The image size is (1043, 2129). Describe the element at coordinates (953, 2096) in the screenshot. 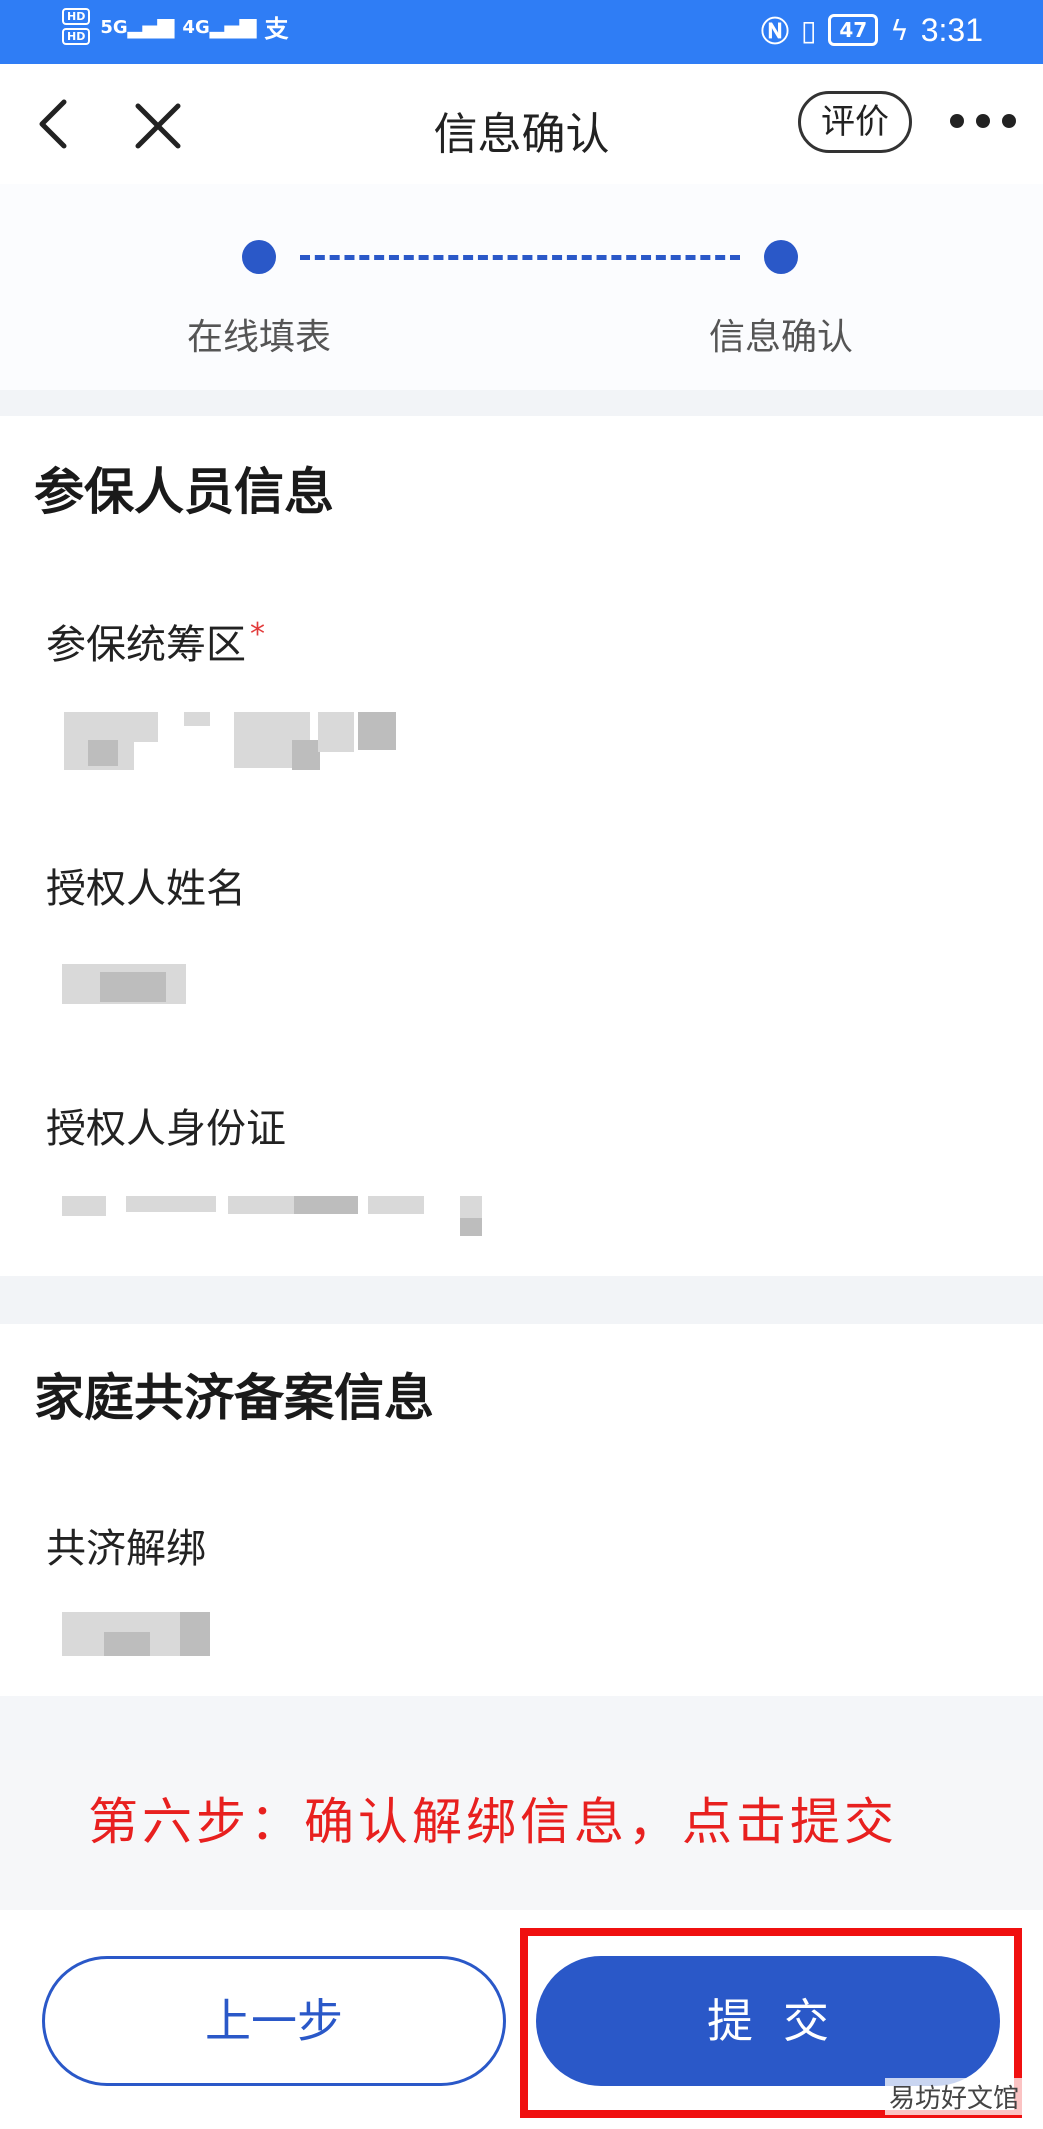

I see `watermark: 易坊好文馆` at that location.